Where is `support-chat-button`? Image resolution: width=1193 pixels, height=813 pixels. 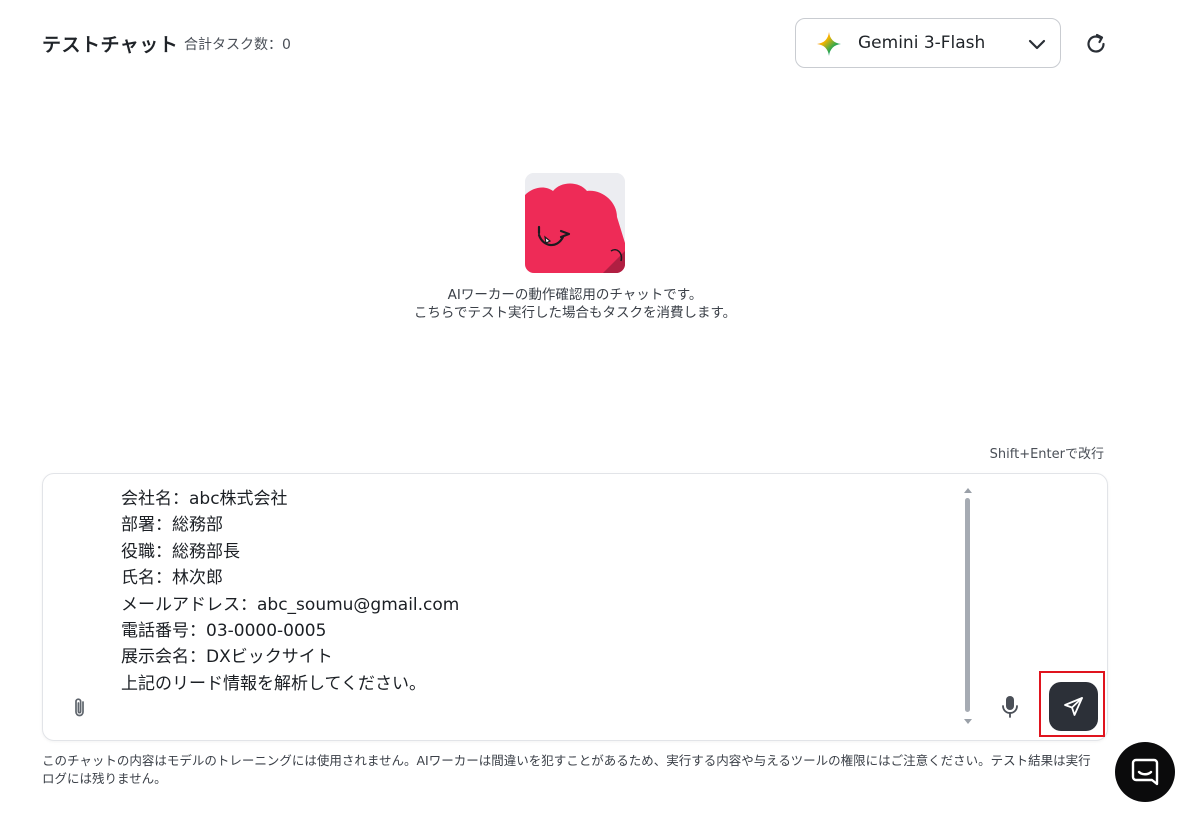 support-chat-button is located at coordinates (1145, 772).